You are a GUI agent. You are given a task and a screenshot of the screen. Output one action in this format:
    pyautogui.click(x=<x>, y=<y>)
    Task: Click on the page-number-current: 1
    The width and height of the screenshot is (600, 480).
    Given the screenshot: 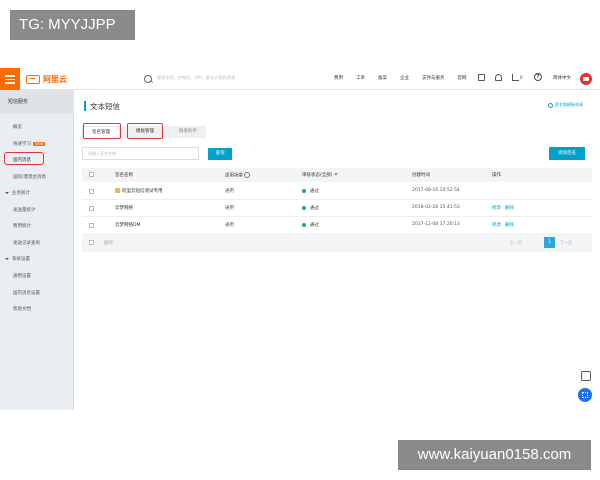 What is the action you would take?
    pyautogui.click(x=549, y=242)
    